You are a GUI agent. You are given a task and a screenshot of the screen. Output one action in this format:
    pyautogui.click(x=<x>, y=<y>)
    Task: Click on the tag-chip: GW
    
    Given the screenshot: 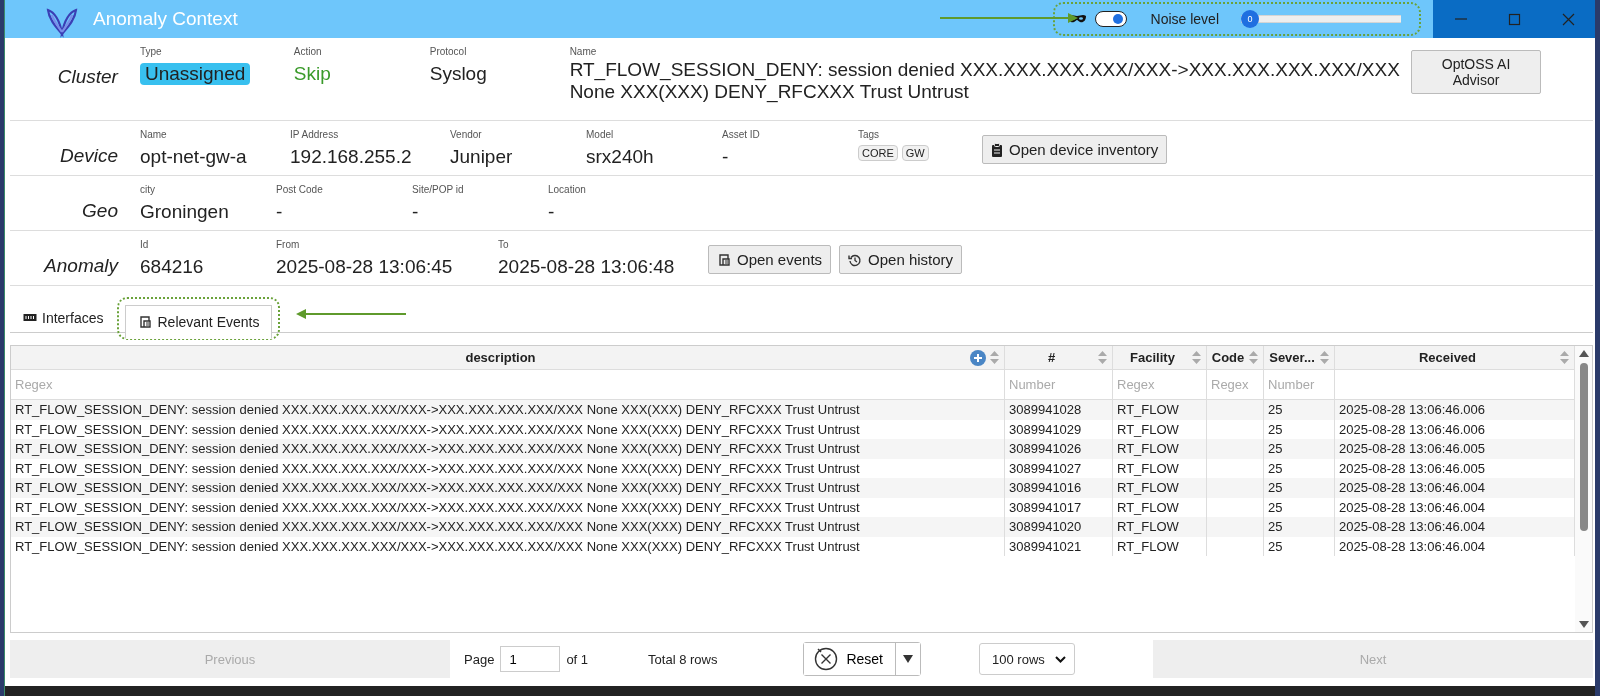 What is the action you would take?
    pyautogui.click(x=915, y=153)
    